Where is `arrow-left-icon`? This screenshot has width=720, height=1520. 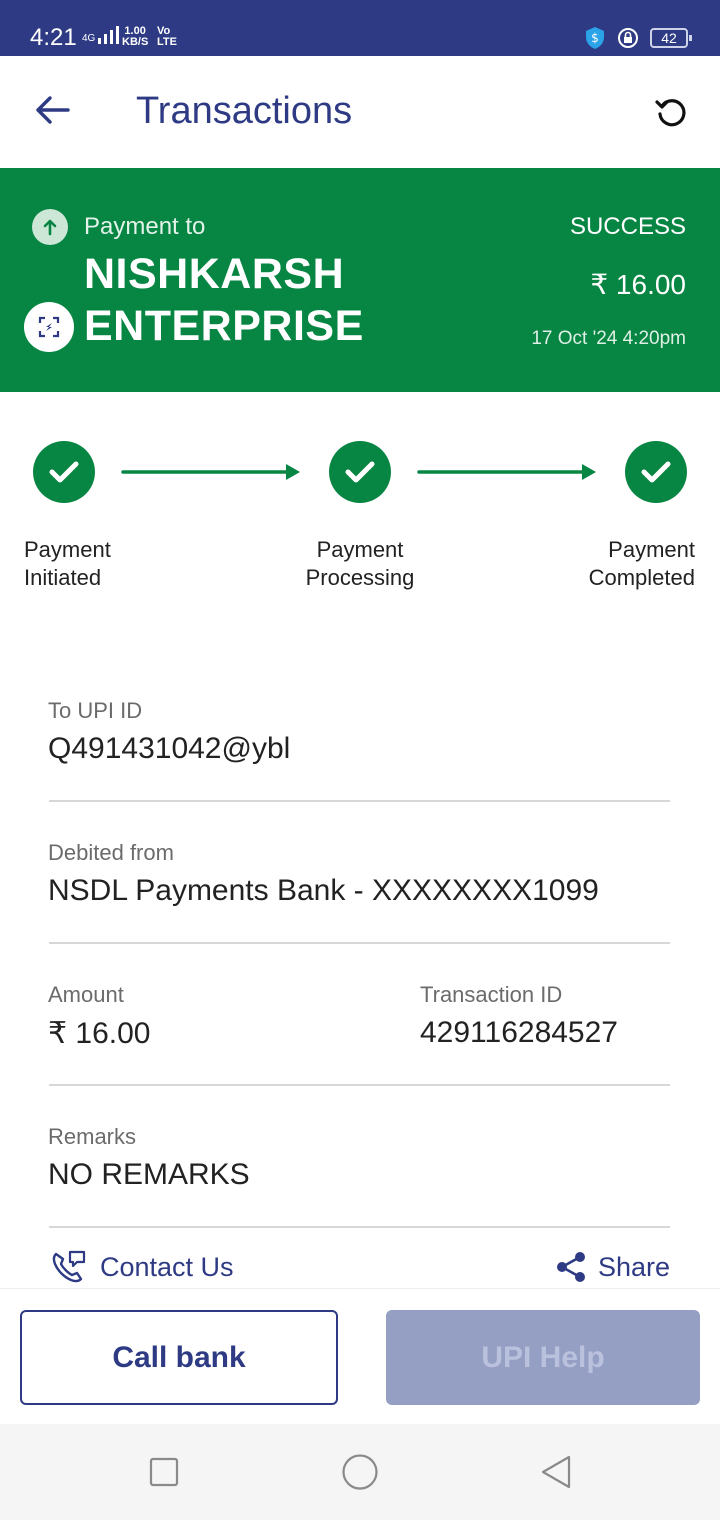
arrow-left-icon is located at coordinates (53, 110).